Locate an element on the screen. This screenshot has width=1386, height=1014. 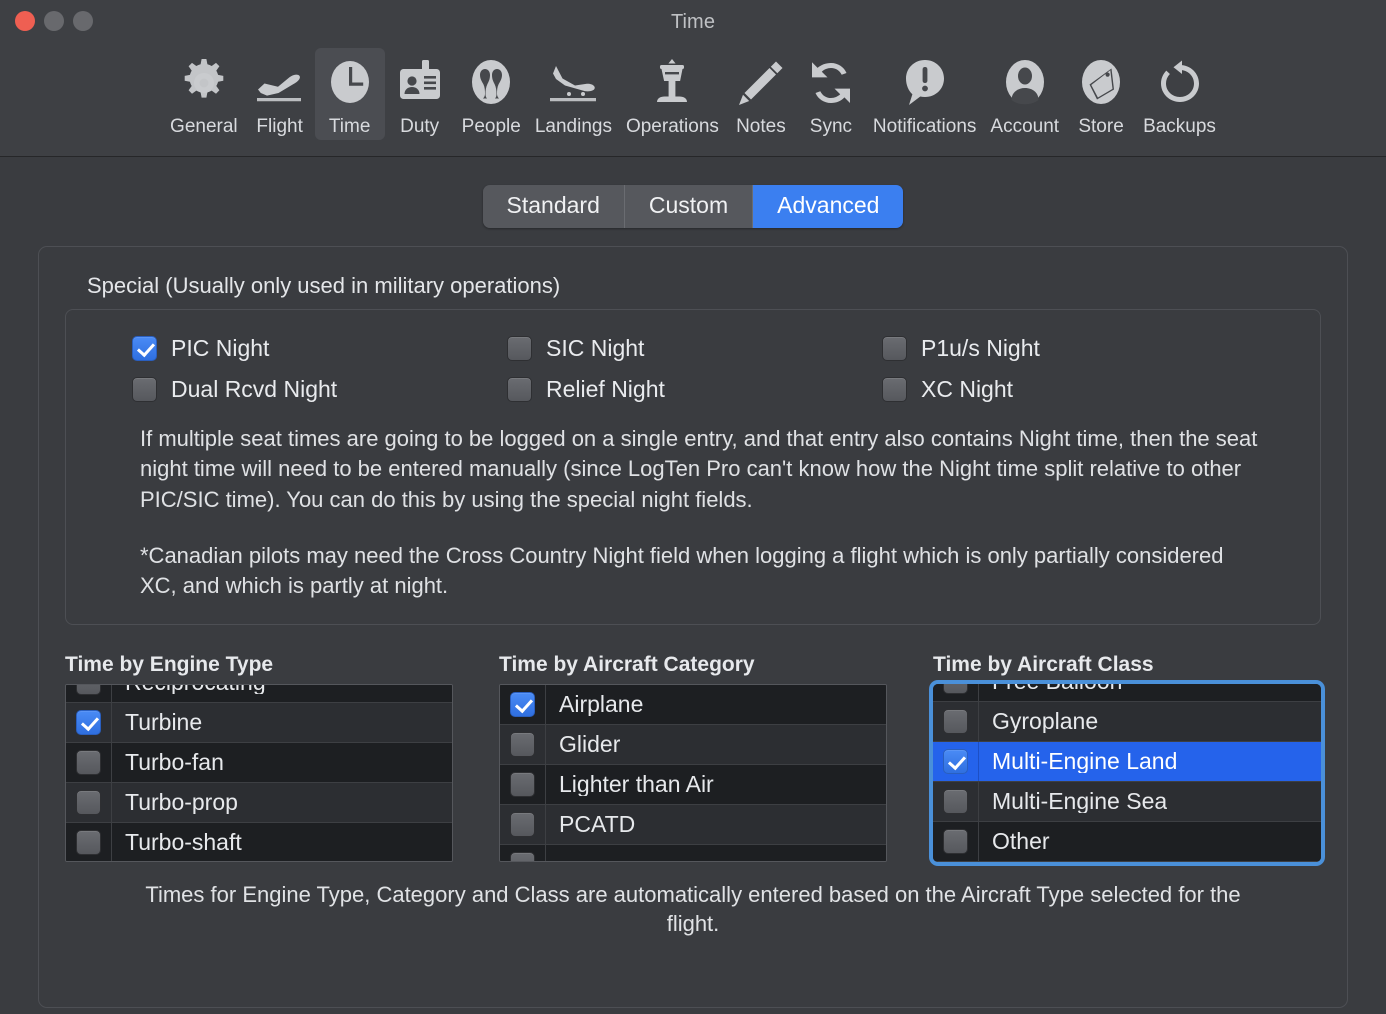
list-item: Turbo-shaft is located at coordinates (259, 841).